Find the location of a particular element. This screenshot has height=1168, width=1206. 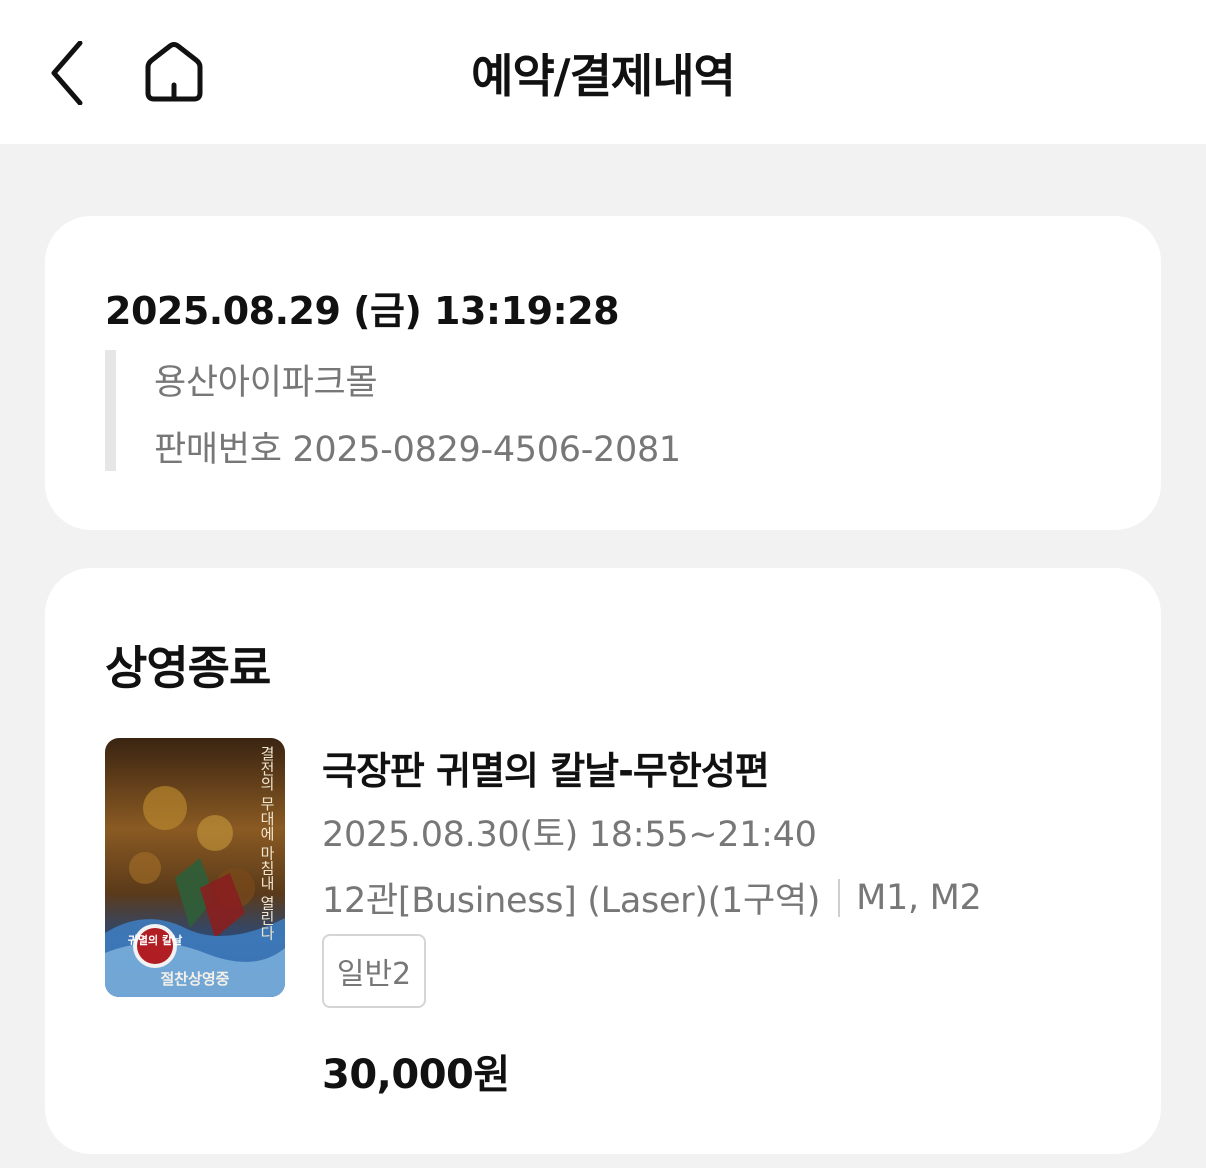

poster-vertical-caption: 결전의 무대에 마침내 열린다 is located at coordinates (267, 843).